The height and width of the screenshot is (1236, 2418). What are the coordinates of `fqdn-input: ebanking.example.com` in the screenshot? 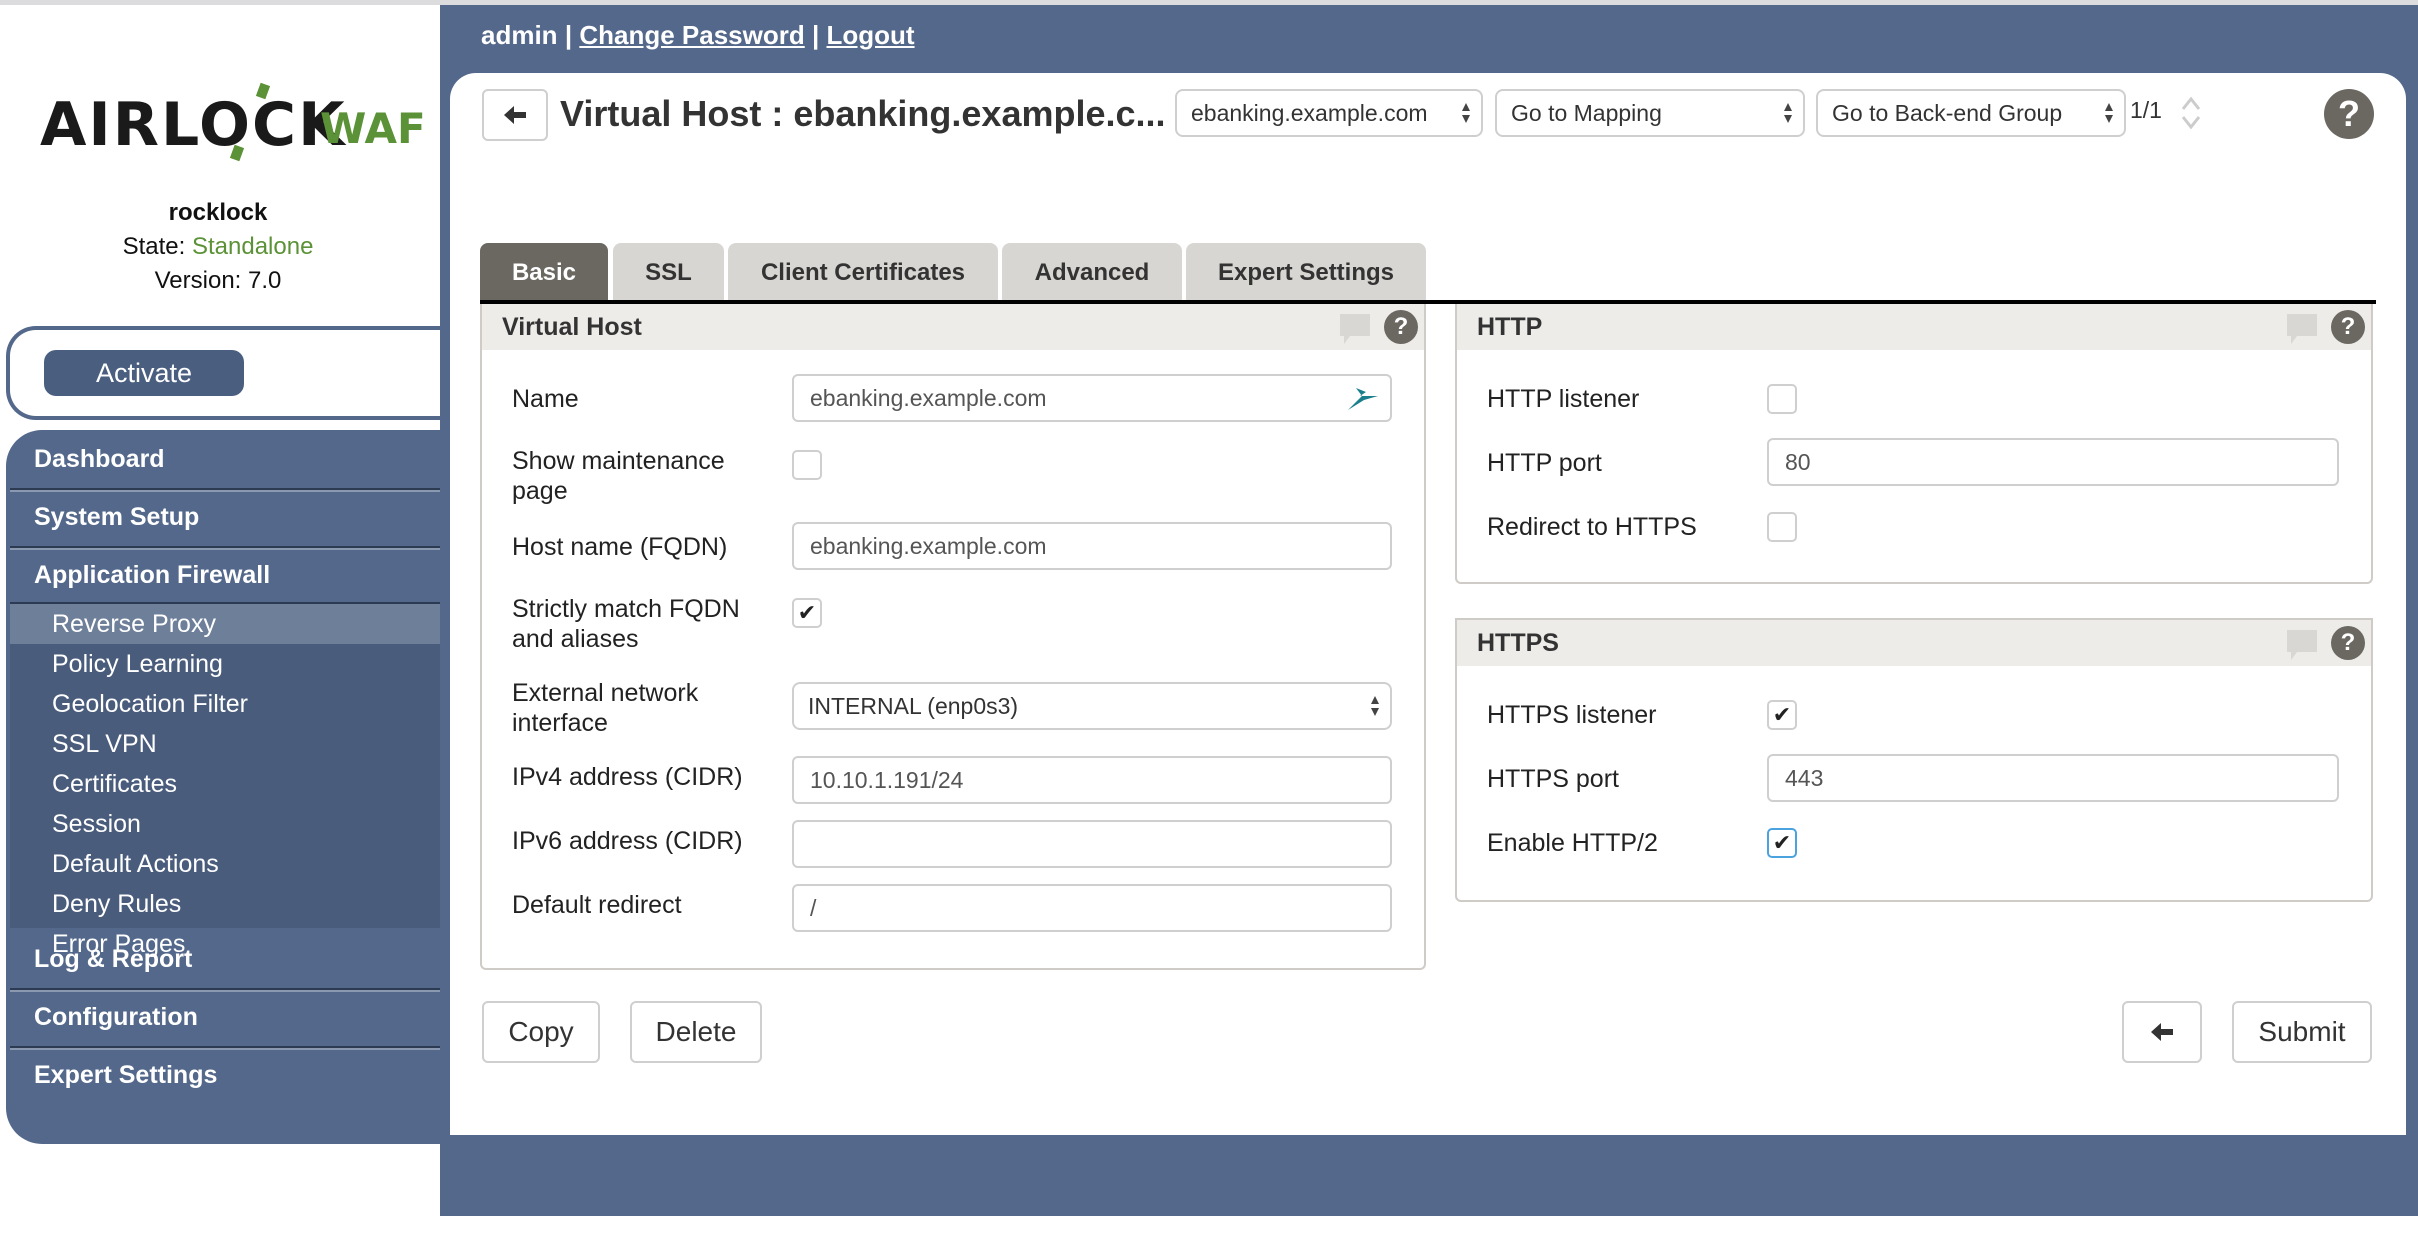 It's located at (1092, 546).